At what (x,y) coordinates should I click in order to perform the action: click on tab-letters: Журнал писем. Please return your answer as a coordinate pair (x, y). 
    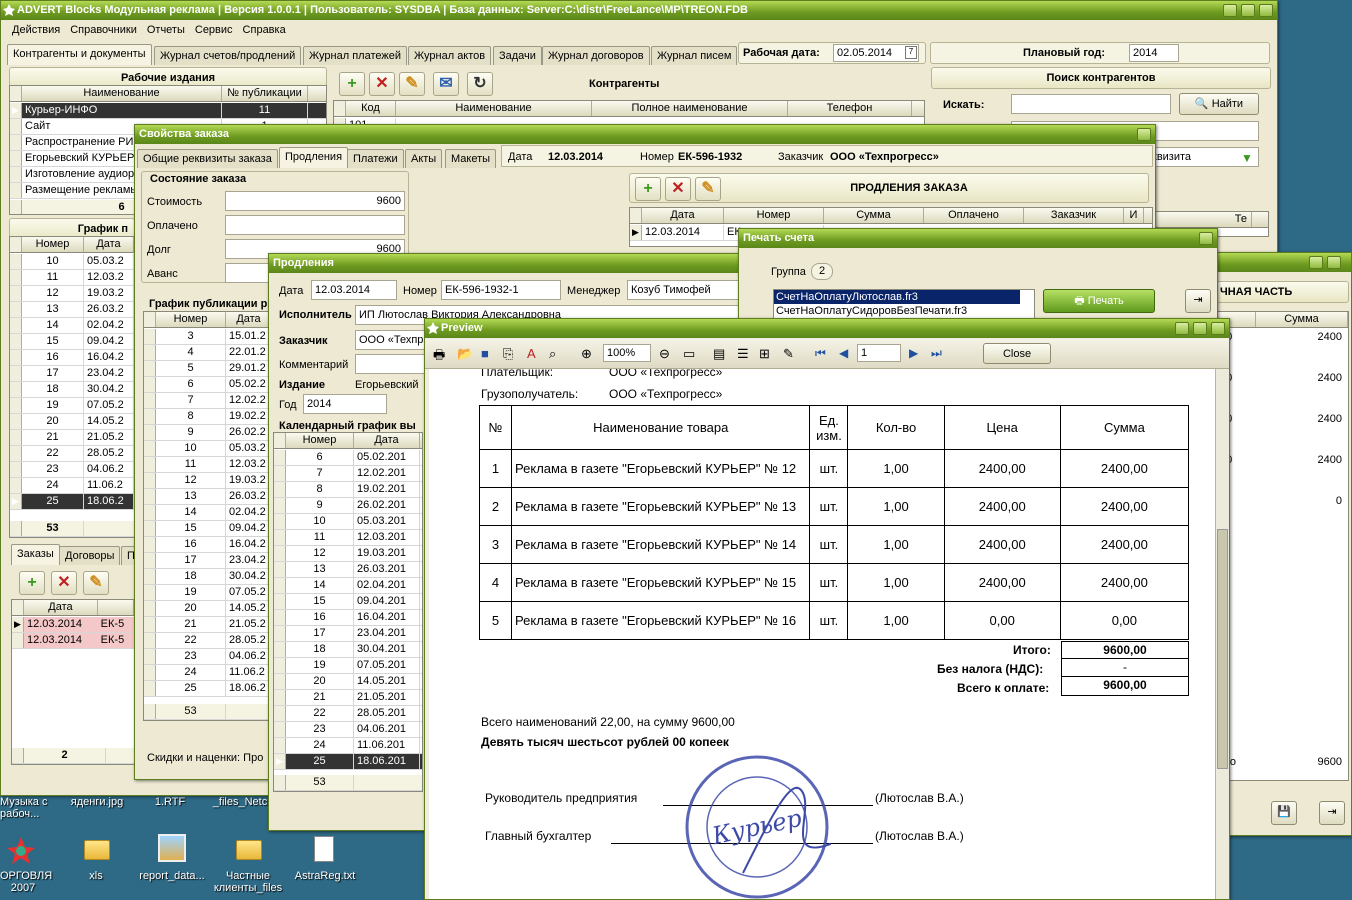
    Looking at the image, I should click on (694, 55).